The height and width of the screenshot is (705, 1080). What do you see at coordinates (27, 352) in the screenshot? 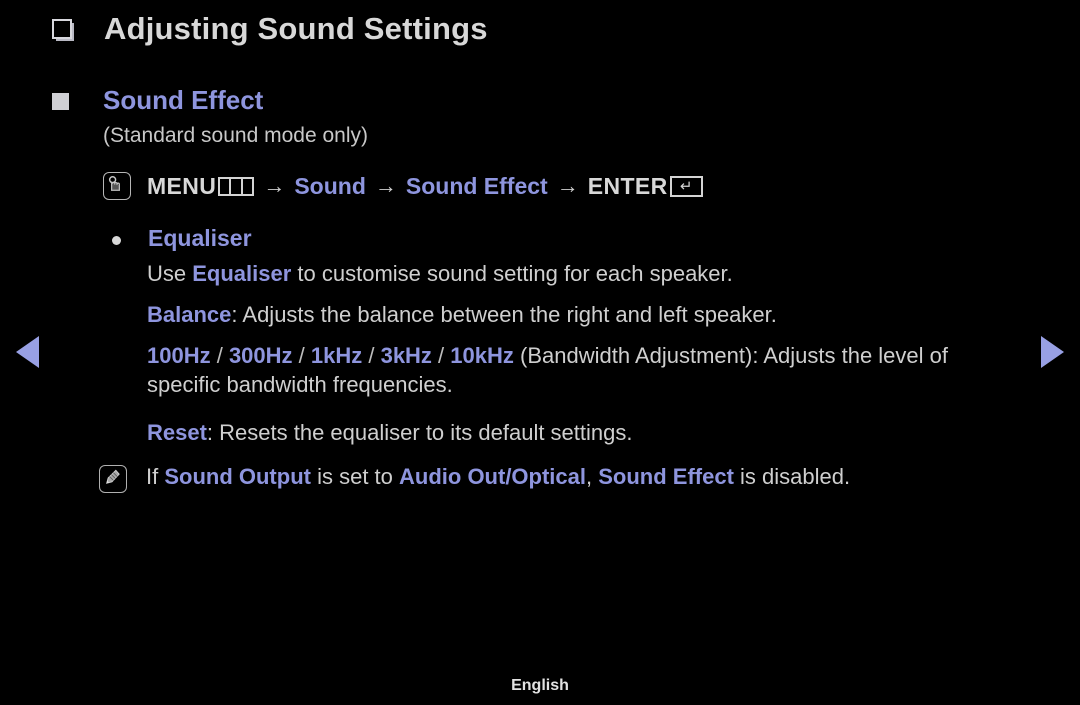
I see `left-triangle-icon` at bounding box center [27, 352].